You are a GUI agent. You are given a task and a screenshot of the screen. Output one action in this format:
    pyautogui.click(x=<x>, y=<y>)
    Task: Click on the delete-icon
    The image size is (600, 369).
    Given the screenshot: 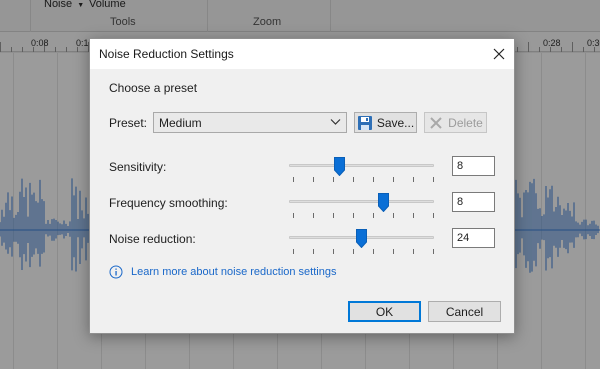 What is the action you would take?
    pyautogui.click(x=436, y=122)
    